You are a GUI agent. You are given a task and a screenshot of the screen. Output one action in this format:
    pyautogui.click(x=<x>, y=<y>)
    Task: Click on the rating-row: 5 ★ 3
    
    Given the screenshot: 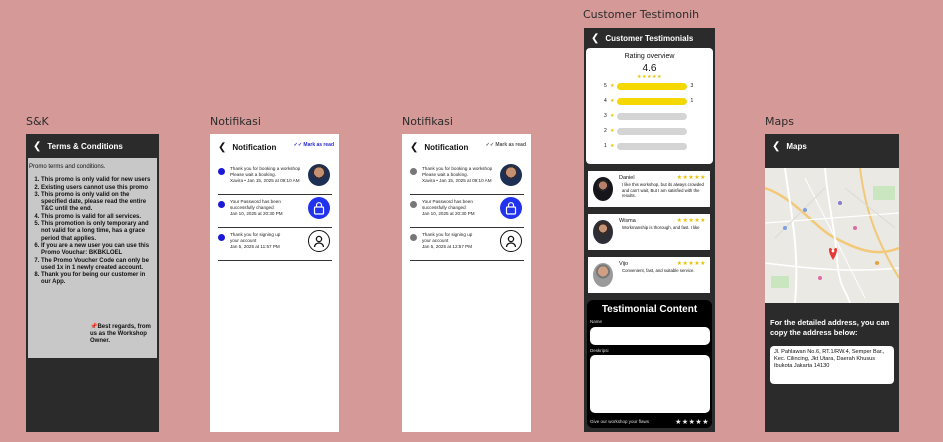 What is the action you would take?
    pyautogui.click(x=650, y=86)
    